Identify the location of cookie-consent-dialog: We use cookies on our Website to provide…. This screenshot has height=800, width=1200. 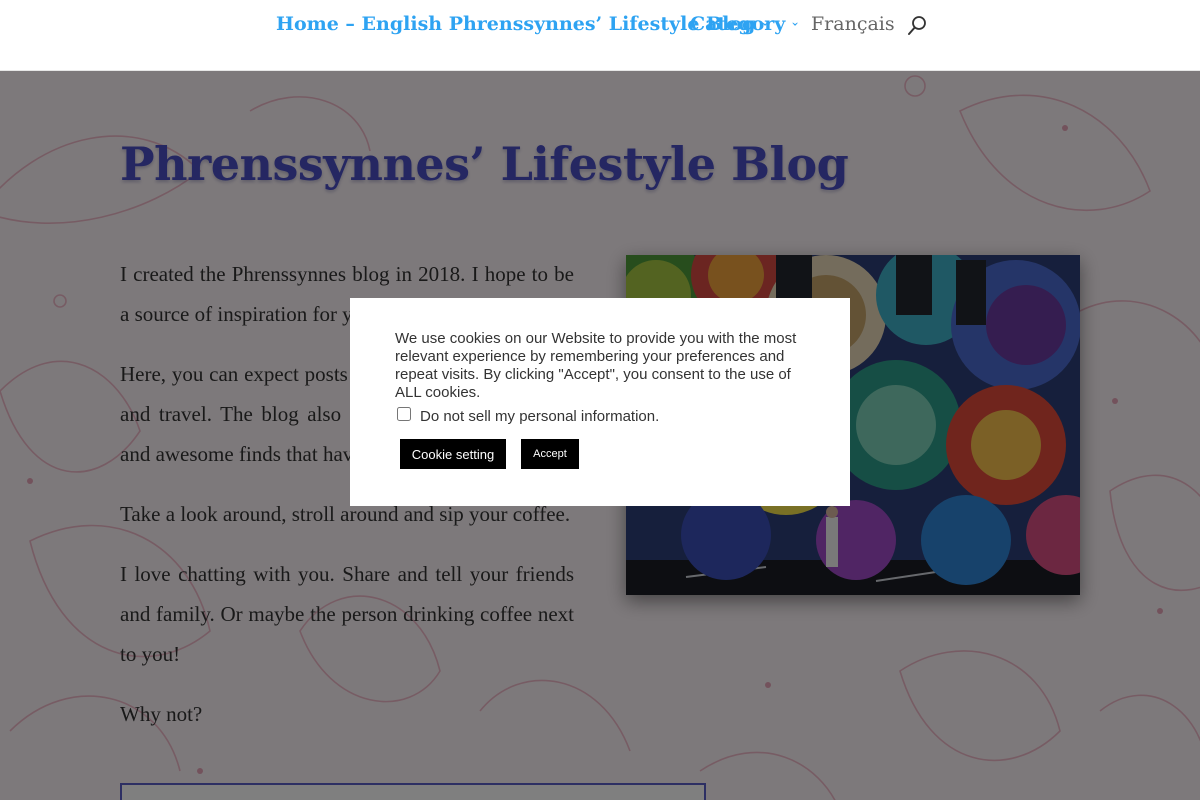
(600, 402).